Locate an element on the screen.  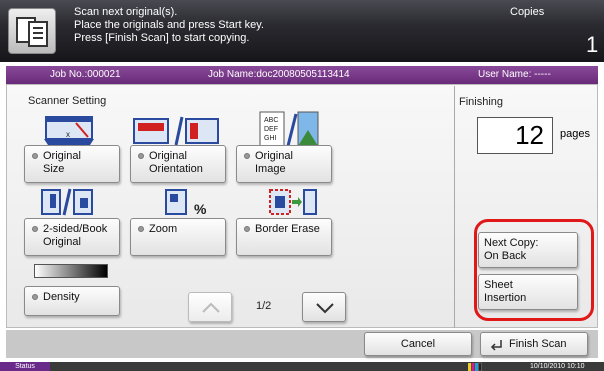
toner-level-icon is located at coordinates (475, 366).